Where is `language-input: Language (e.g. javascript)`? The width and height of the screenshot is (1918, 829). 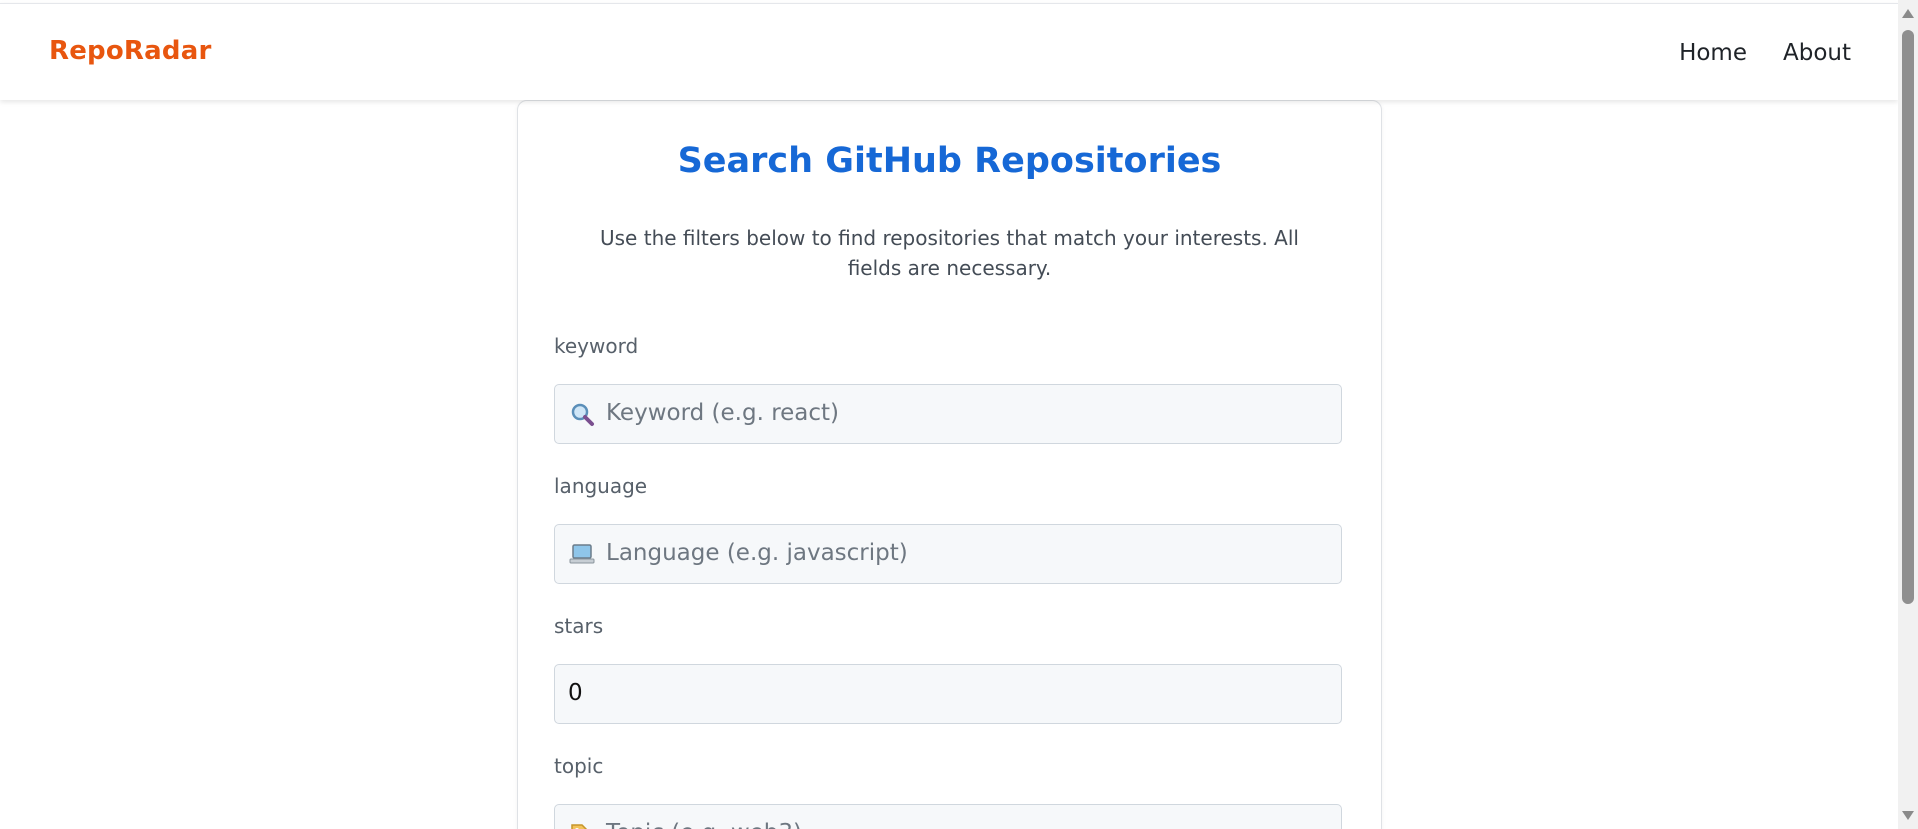 language-input: Language (e.g. javascript) is located at coordinates (948, 554).